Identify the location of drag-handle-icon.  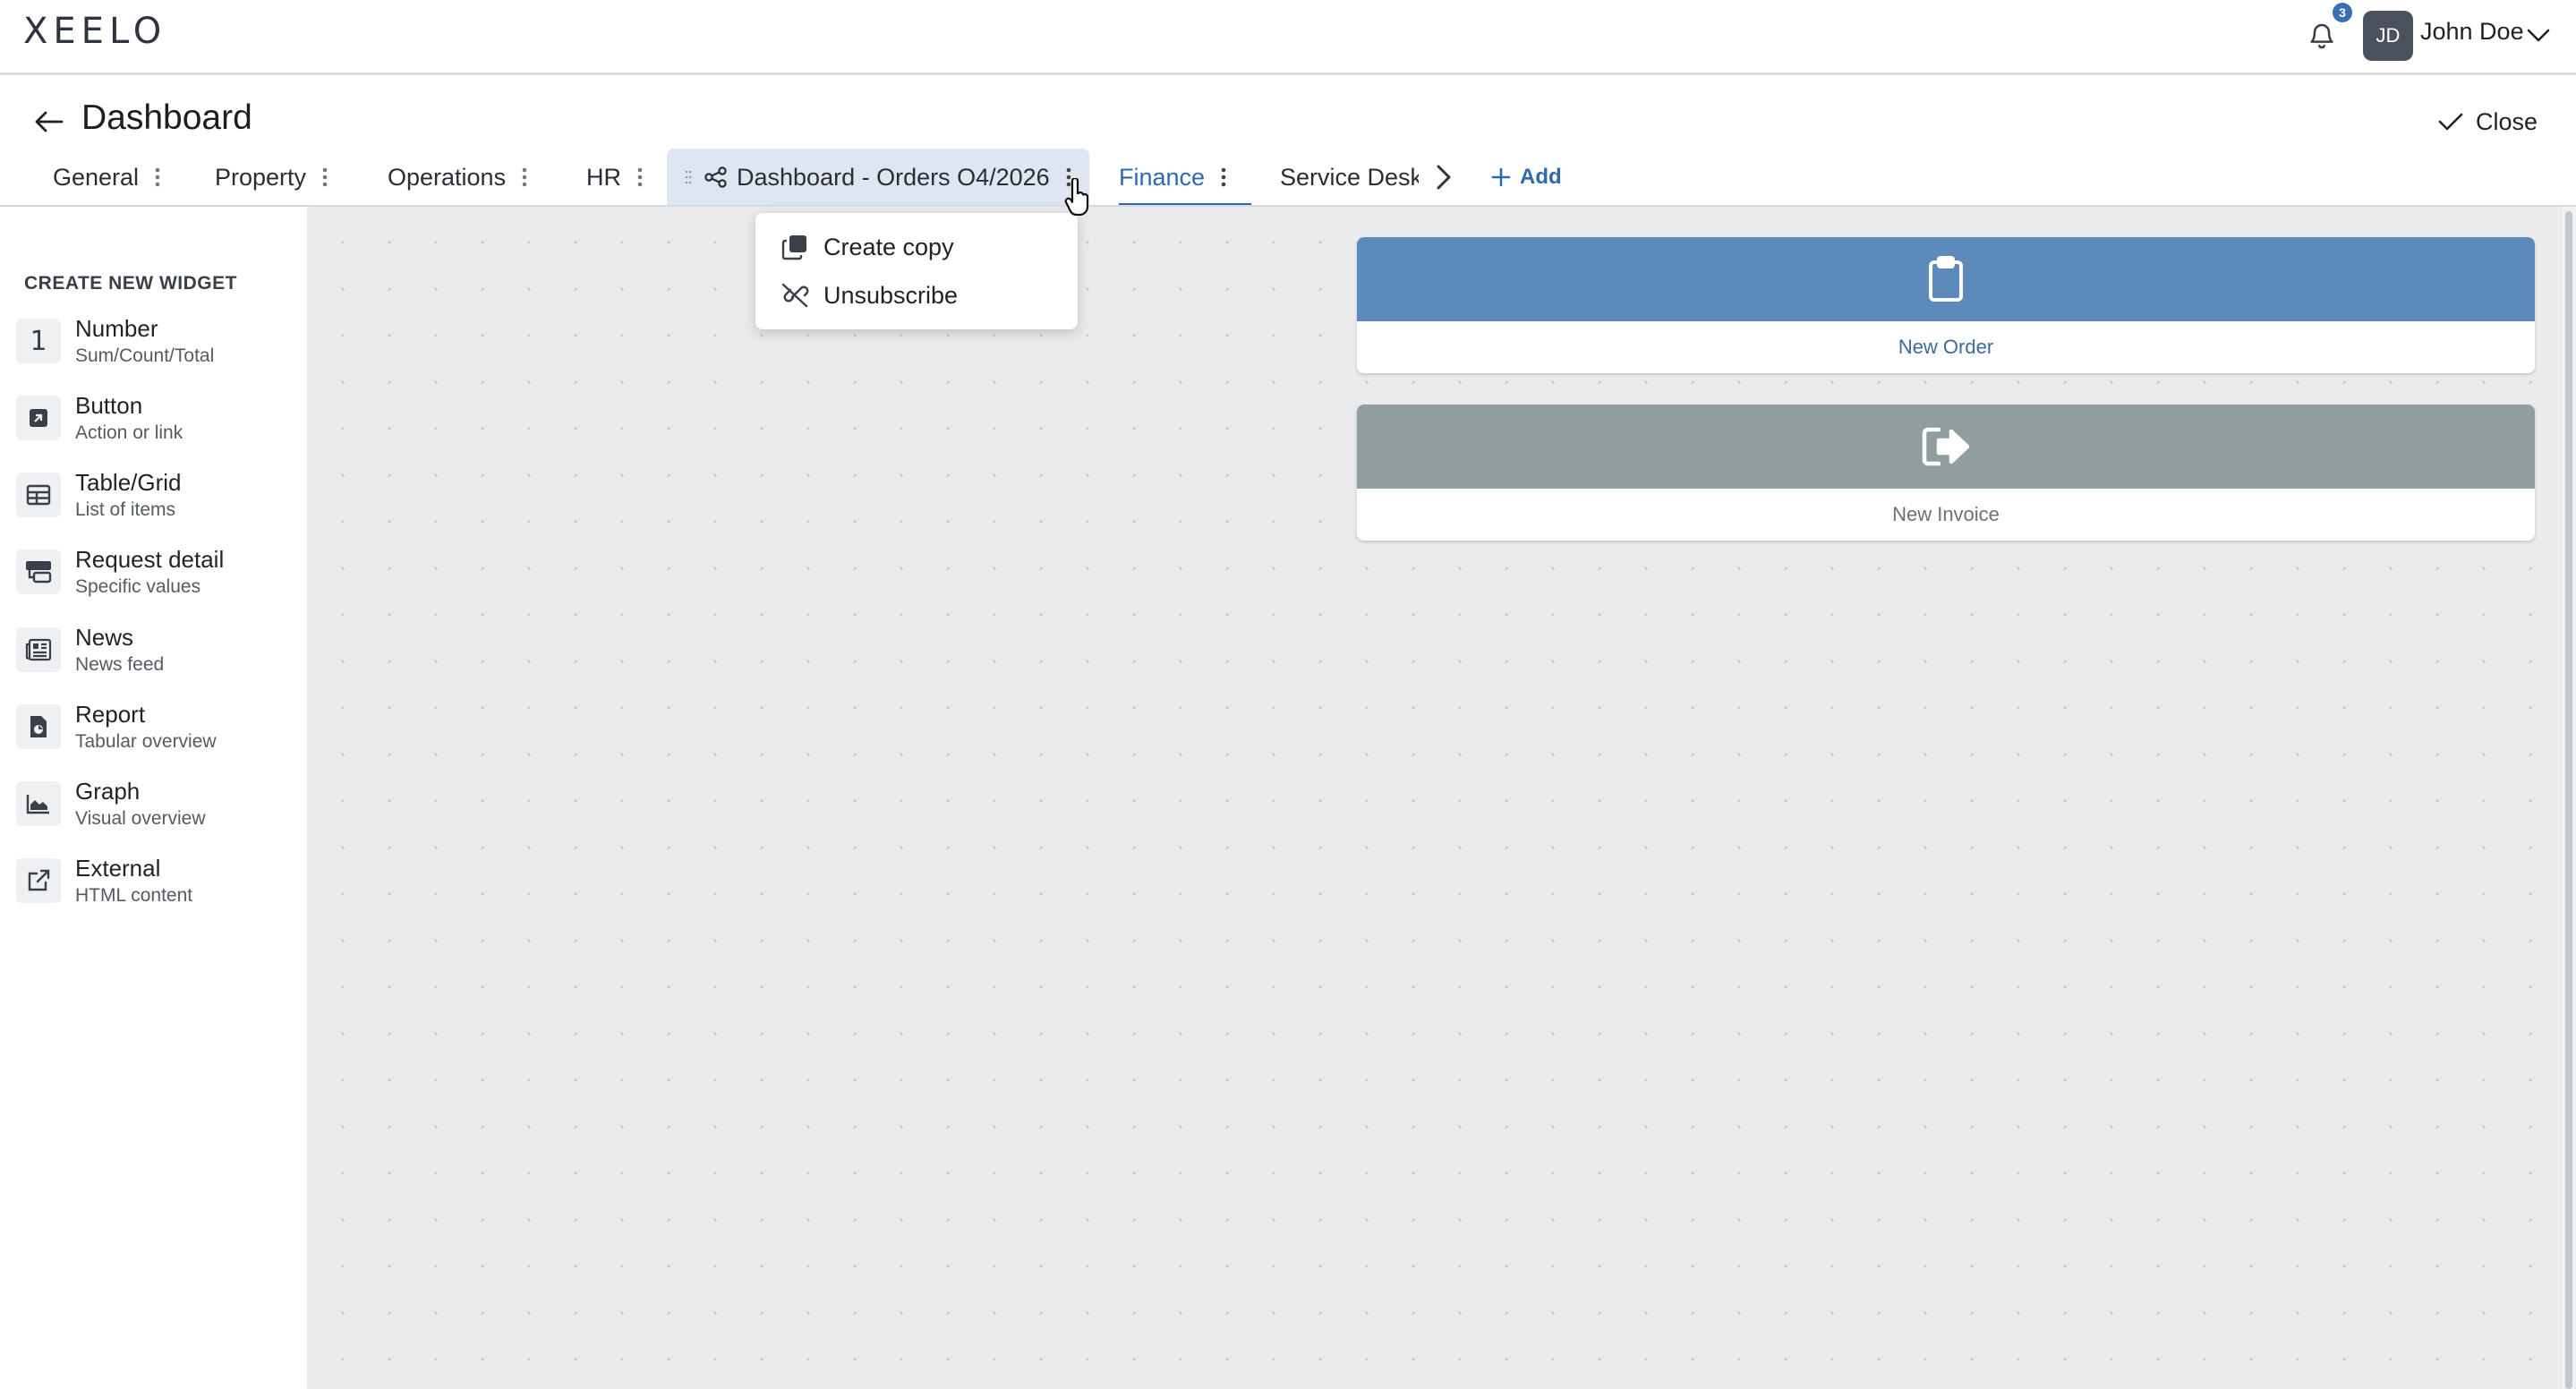
(688, 177).